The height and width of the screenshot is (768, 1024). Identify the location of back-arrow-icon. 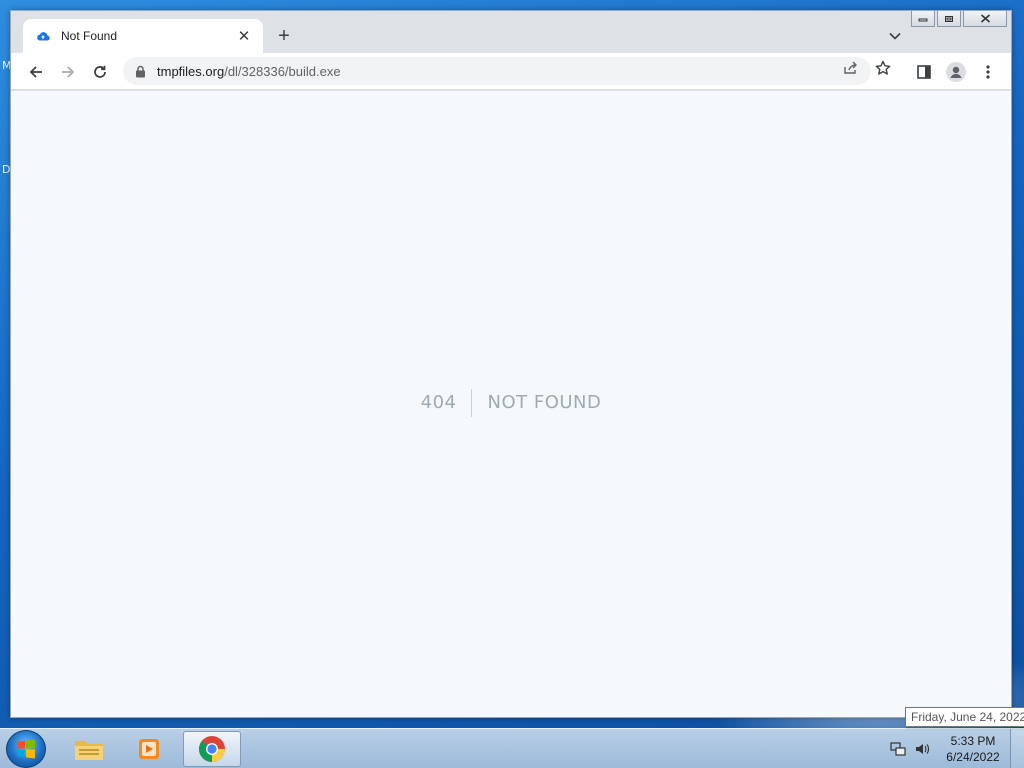
(36, 72).